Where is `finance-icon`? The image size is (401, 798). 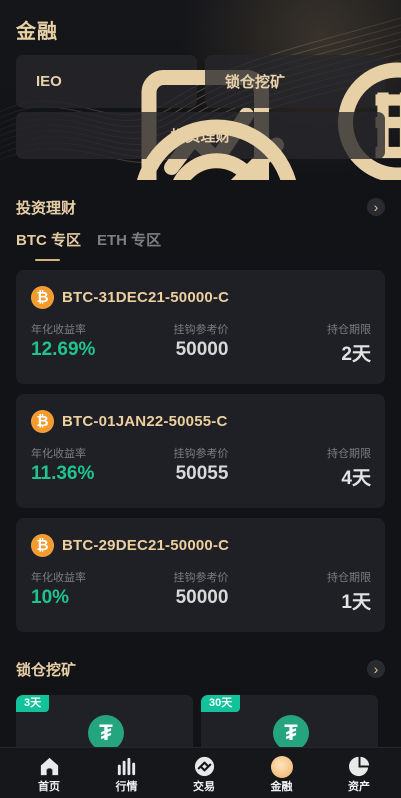
finance-icon is located at coordinates (281, 766).